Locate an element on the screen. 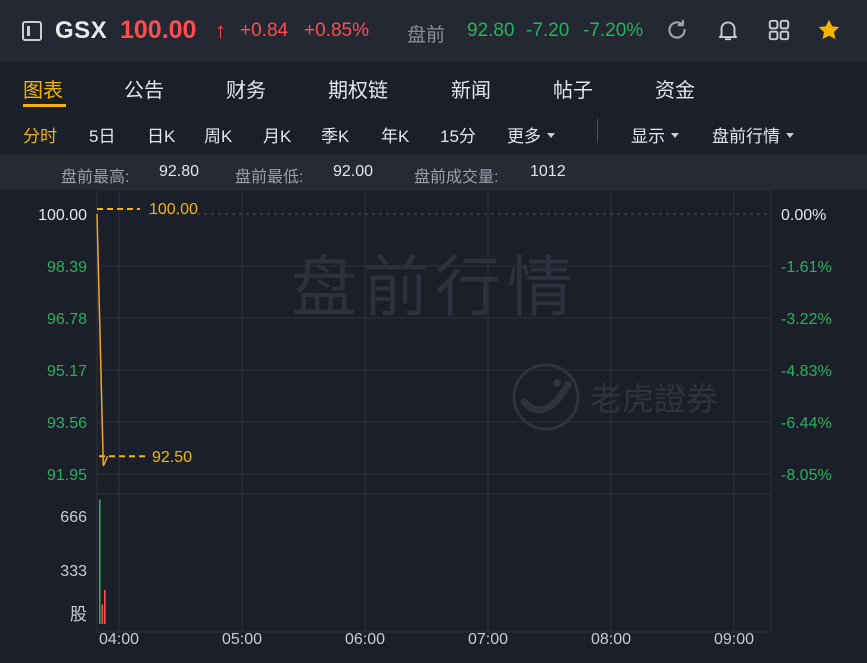 The width and height of the screenshot is (867, 663). pct-tick-label: -3.22% is located at coordinates (806, 319).